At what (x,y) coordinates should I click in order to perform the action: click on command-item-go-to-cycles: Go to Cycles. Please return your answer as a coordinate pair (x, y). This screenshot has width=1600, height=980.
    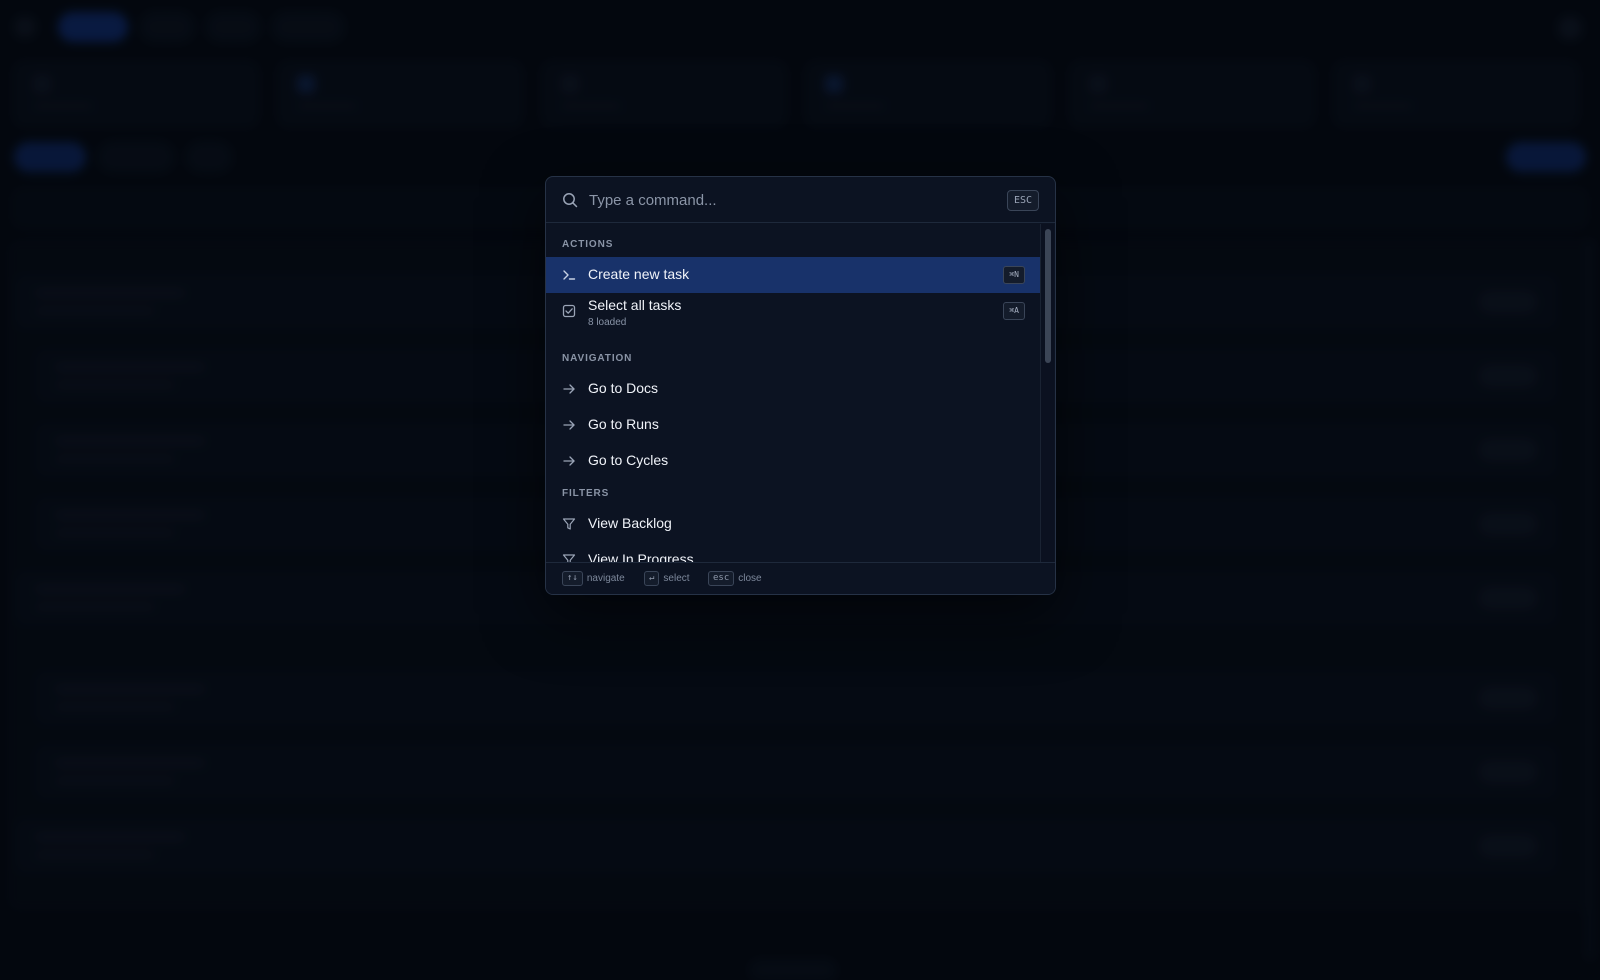
    Looking at the image, I should click on (793, 461).